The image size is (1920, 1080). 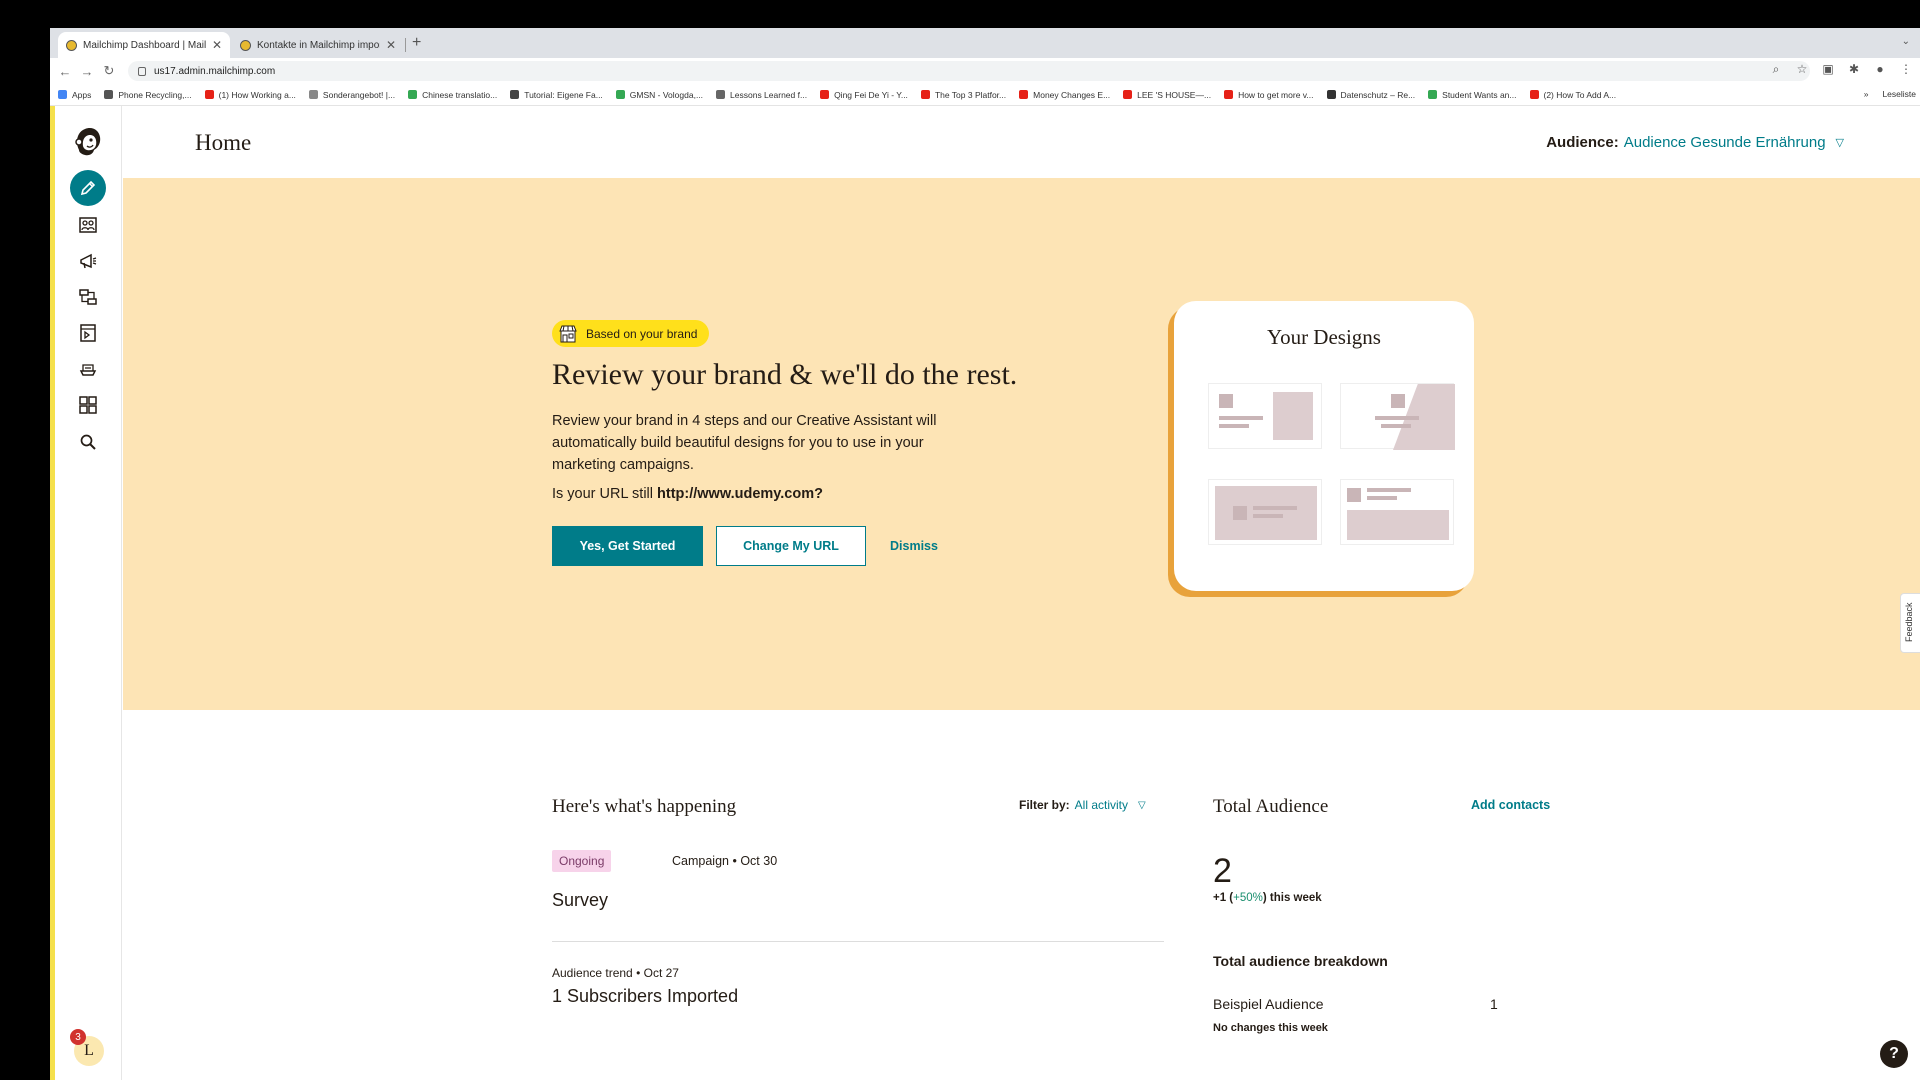 I want to click on forward-arrow-icon: →, so click(x=87, y=71).